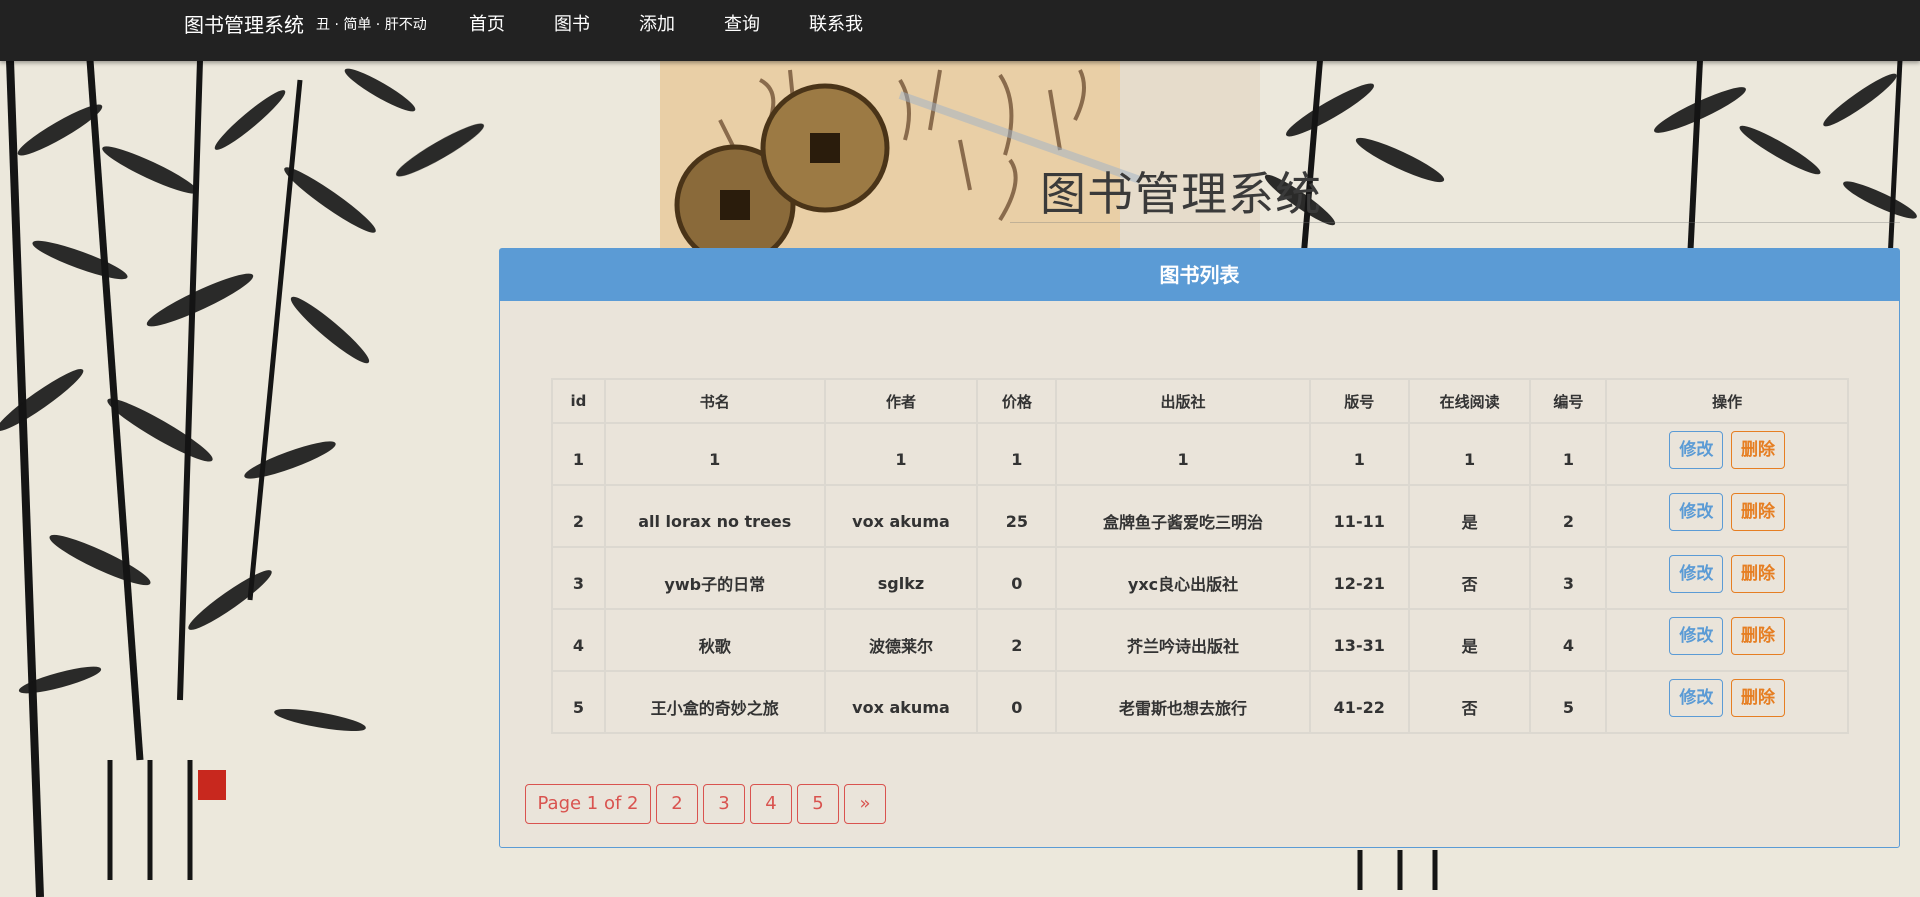 The height and width of the screenshot is (897, 1920). What do you see at coordinates (724, 804) in the screenshot?
I see `page-link-3: 3` at bounding box center [724, 804].